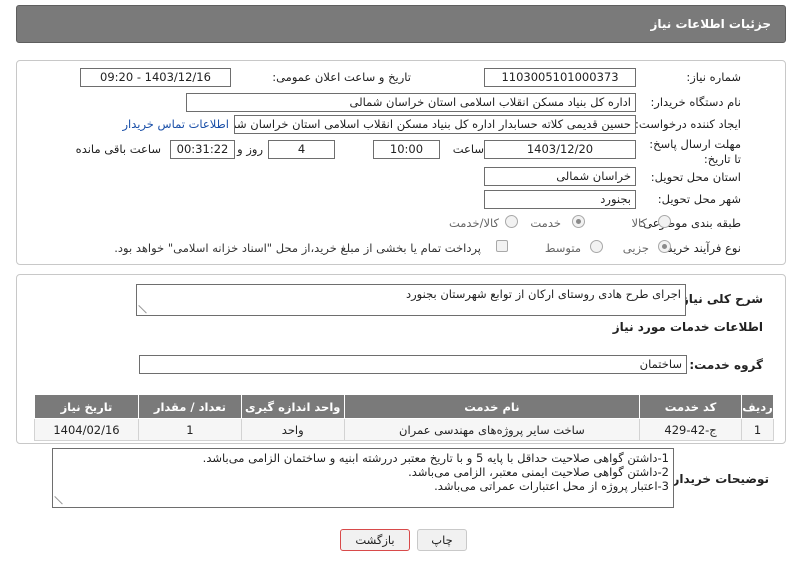  Describe the element at coordinates (118, 149) in the screenshot. I see `remaining-time-label: ساعت باقی مانده` at that location.